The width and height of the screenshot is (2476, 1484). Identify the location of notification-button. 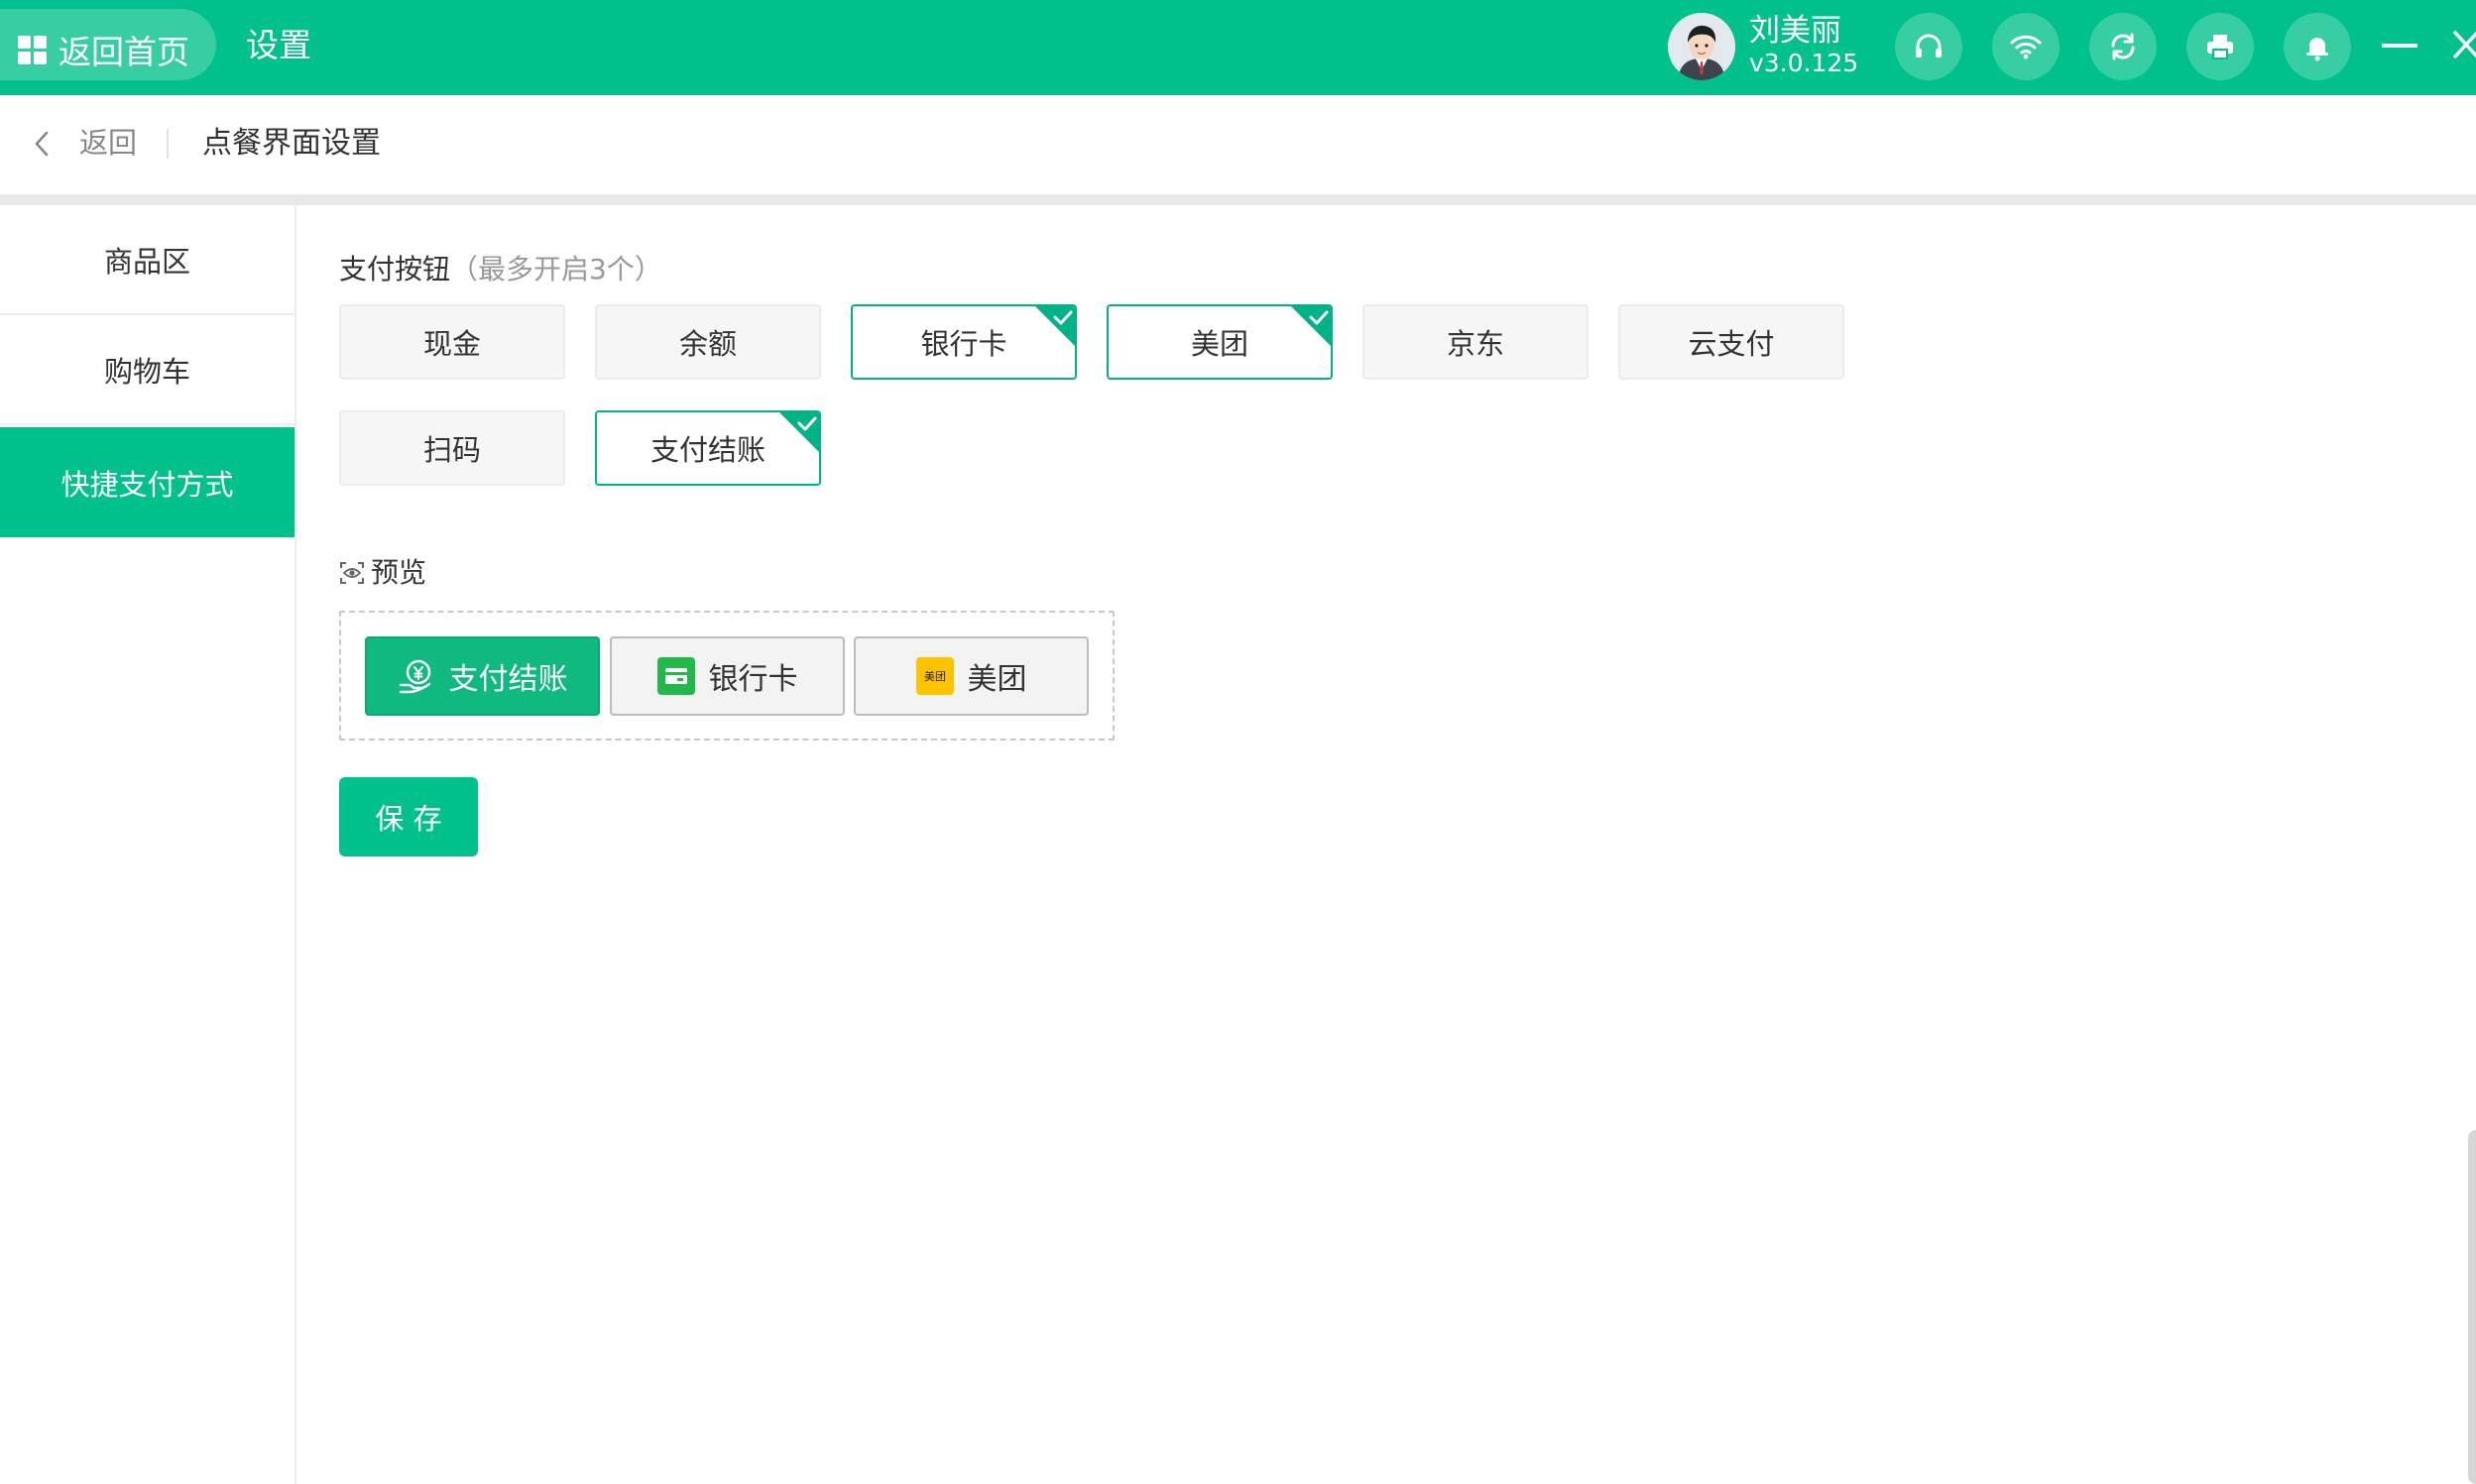
(2317, 46).